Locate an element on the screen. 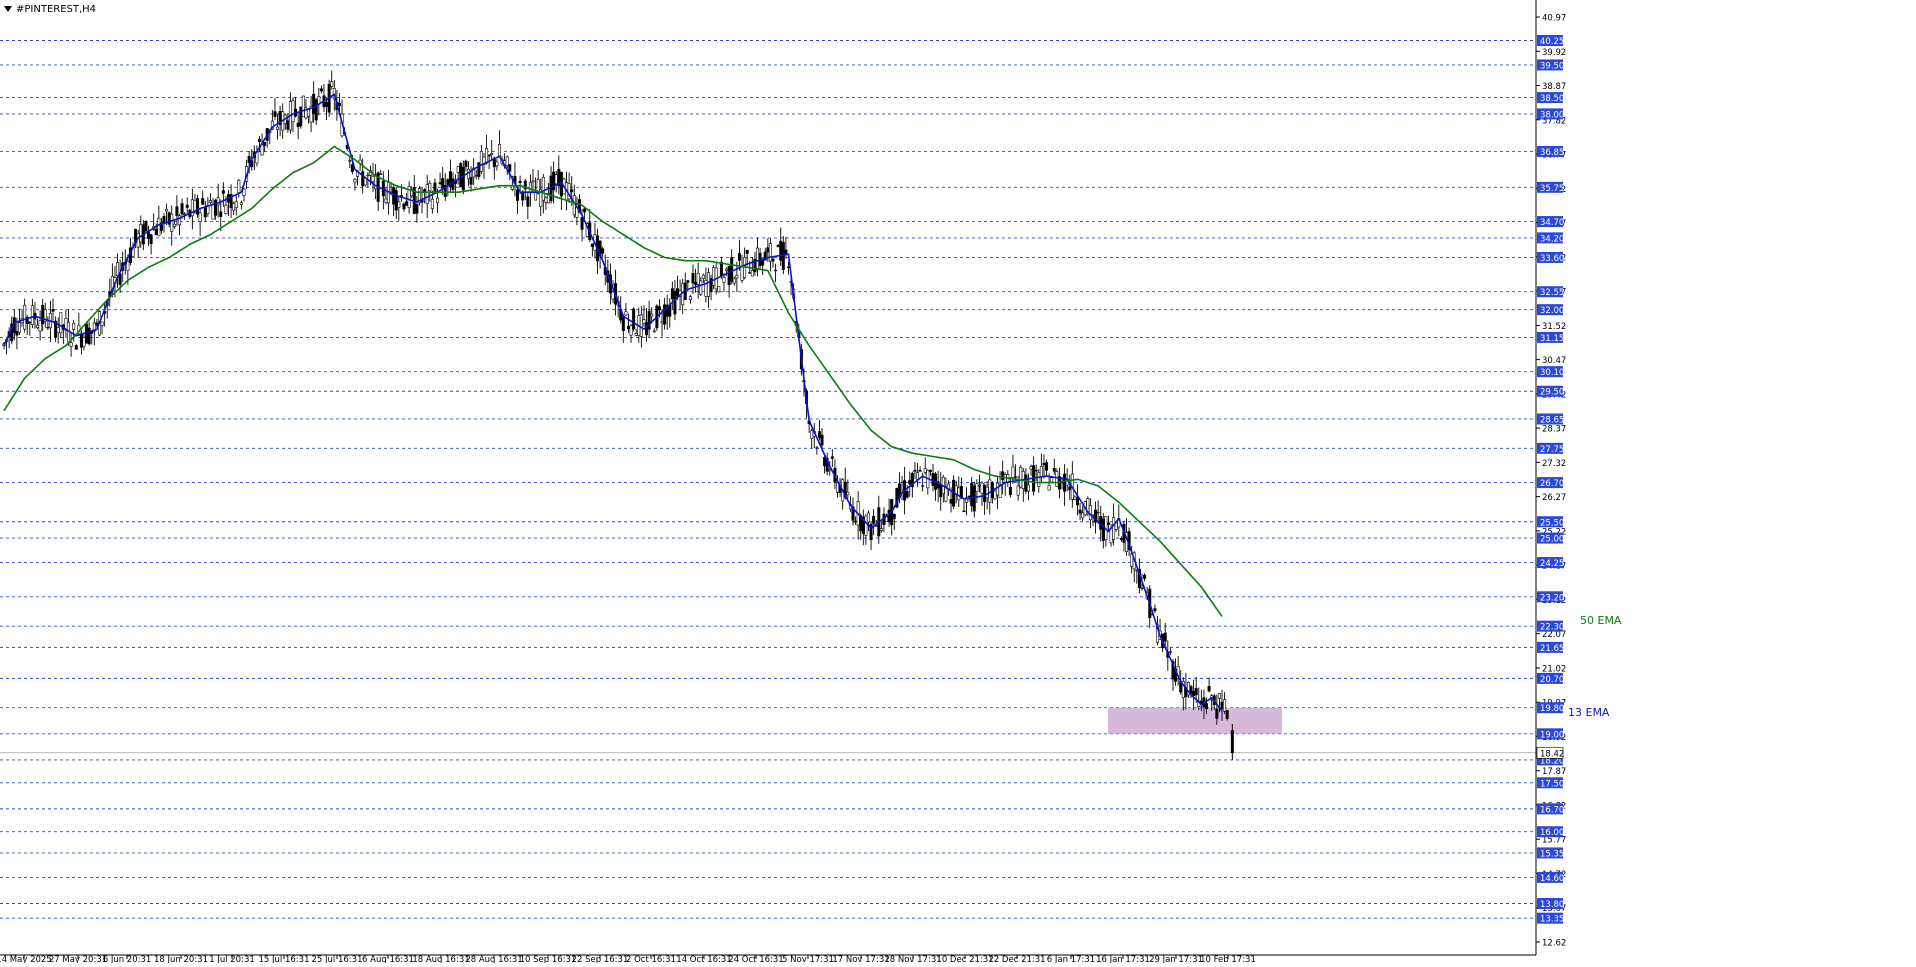 The height and width of the screenshot is (967, 1916). level-label: 33.60 is located at coordinates (1552, 259).